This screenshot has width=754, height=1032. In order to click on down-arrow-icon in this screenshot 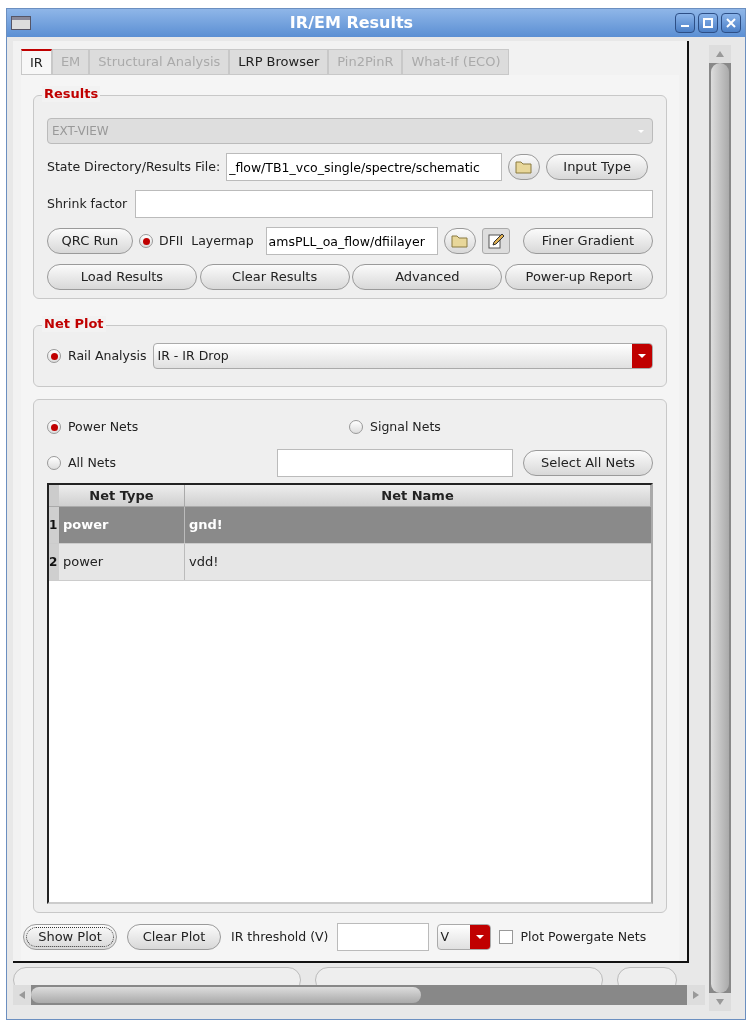, I will do `click(720, 1002)`.